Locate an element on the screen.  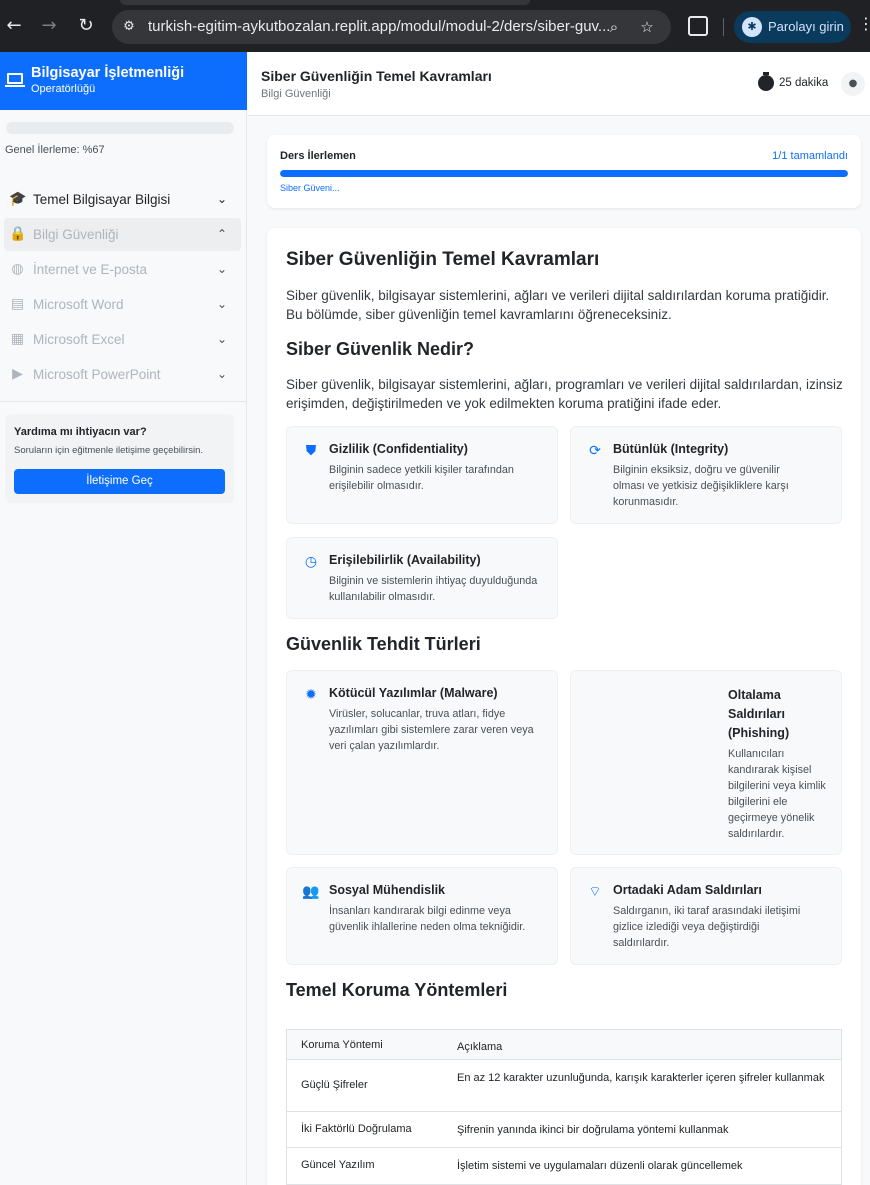
breadcrumb: Bilgi Güvenliği is located at coordinates (296, 94).